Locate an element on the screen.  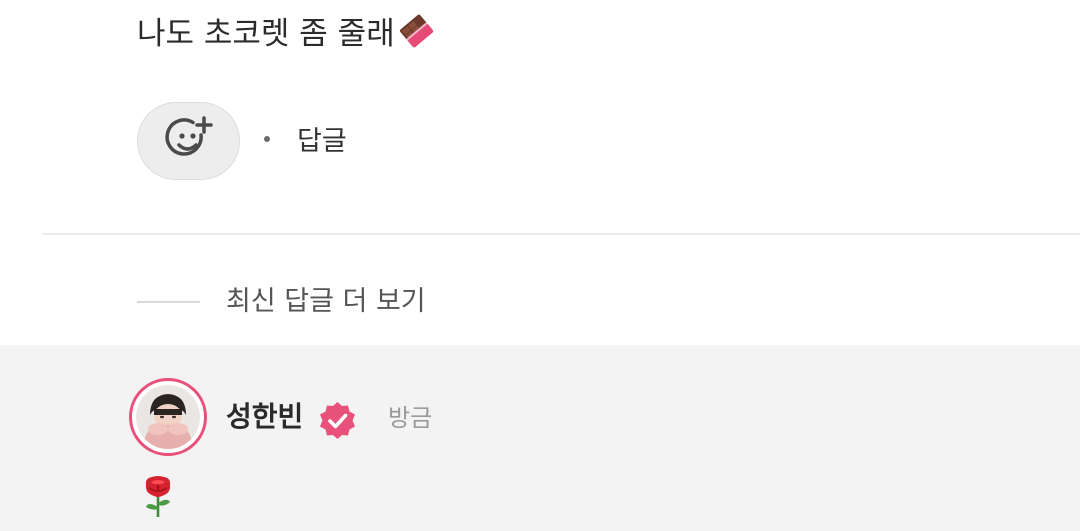
separator-dot is located at coordinates (267, 139).